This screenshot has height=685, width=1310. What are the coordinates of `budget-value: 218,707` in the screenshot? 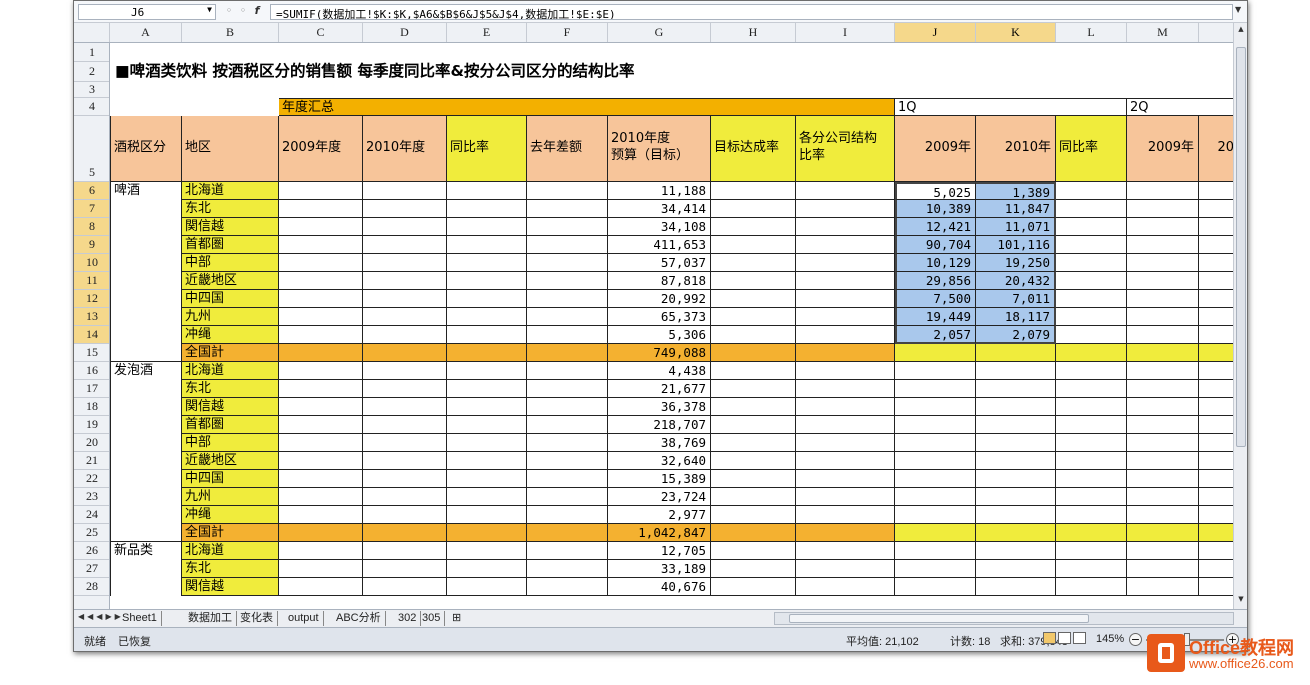 It's located at (659, 425).